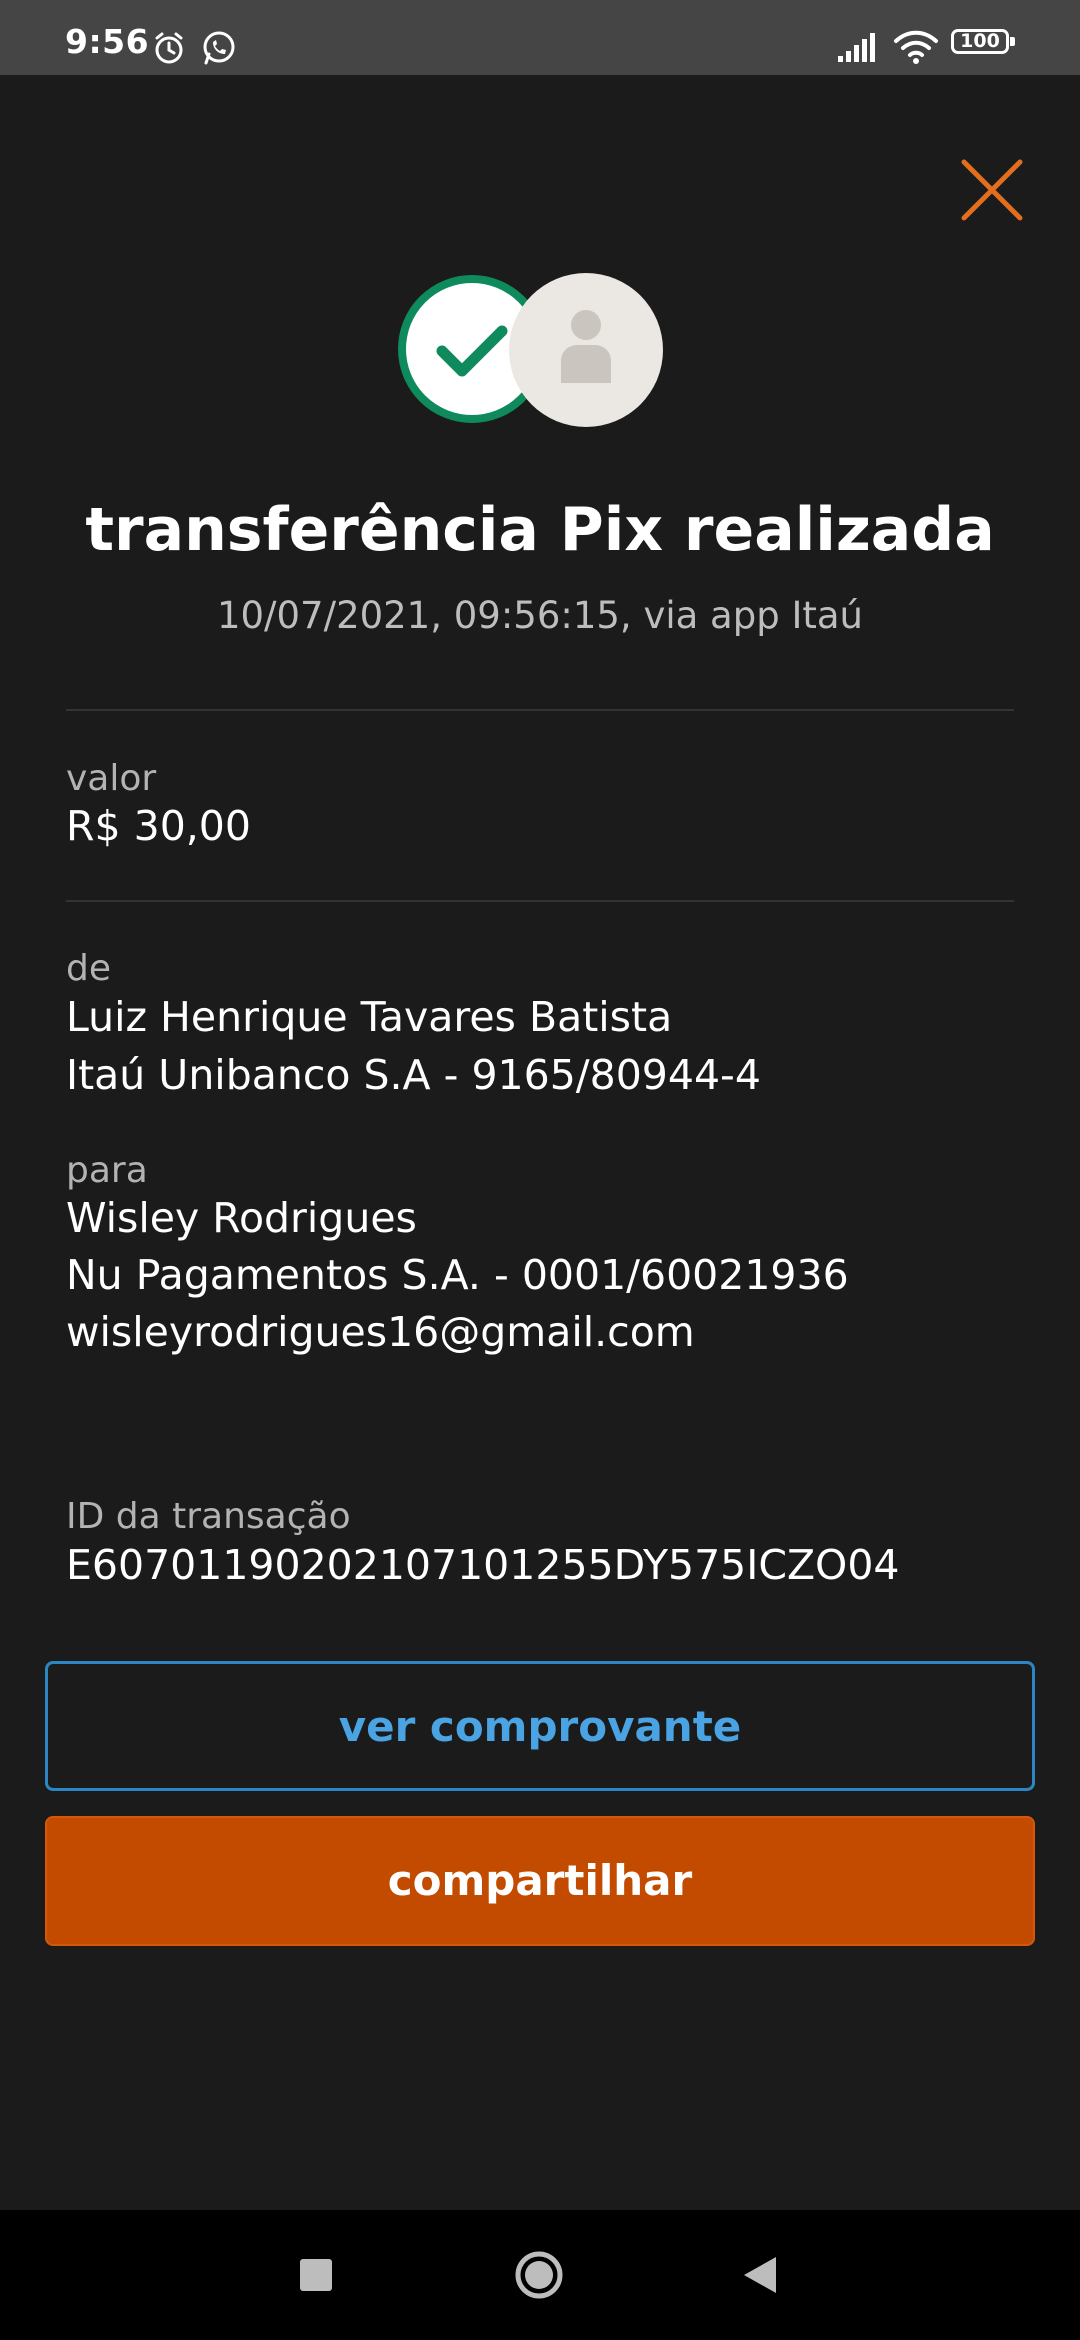 The image size is (1080, 2340). I want to click on recipient-bank: Nu Pagamentos S.A. - 0001/60021936, so click(457, 1275).